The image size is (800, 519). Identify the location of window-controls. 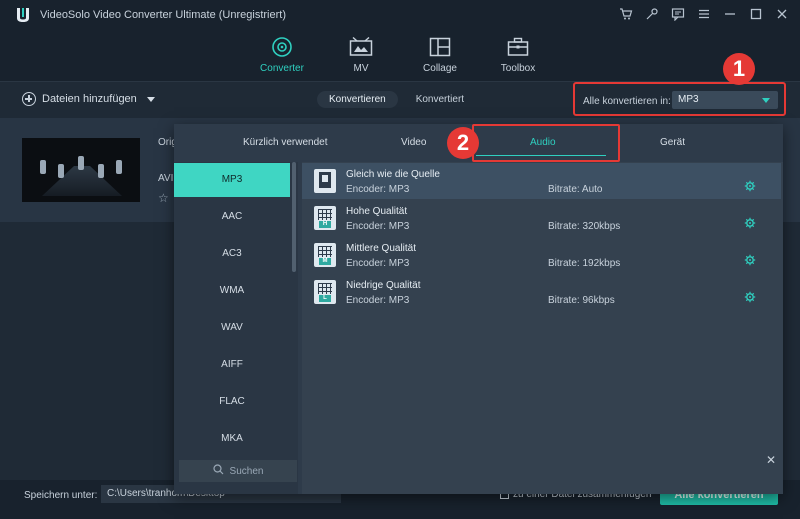
(704, 14).